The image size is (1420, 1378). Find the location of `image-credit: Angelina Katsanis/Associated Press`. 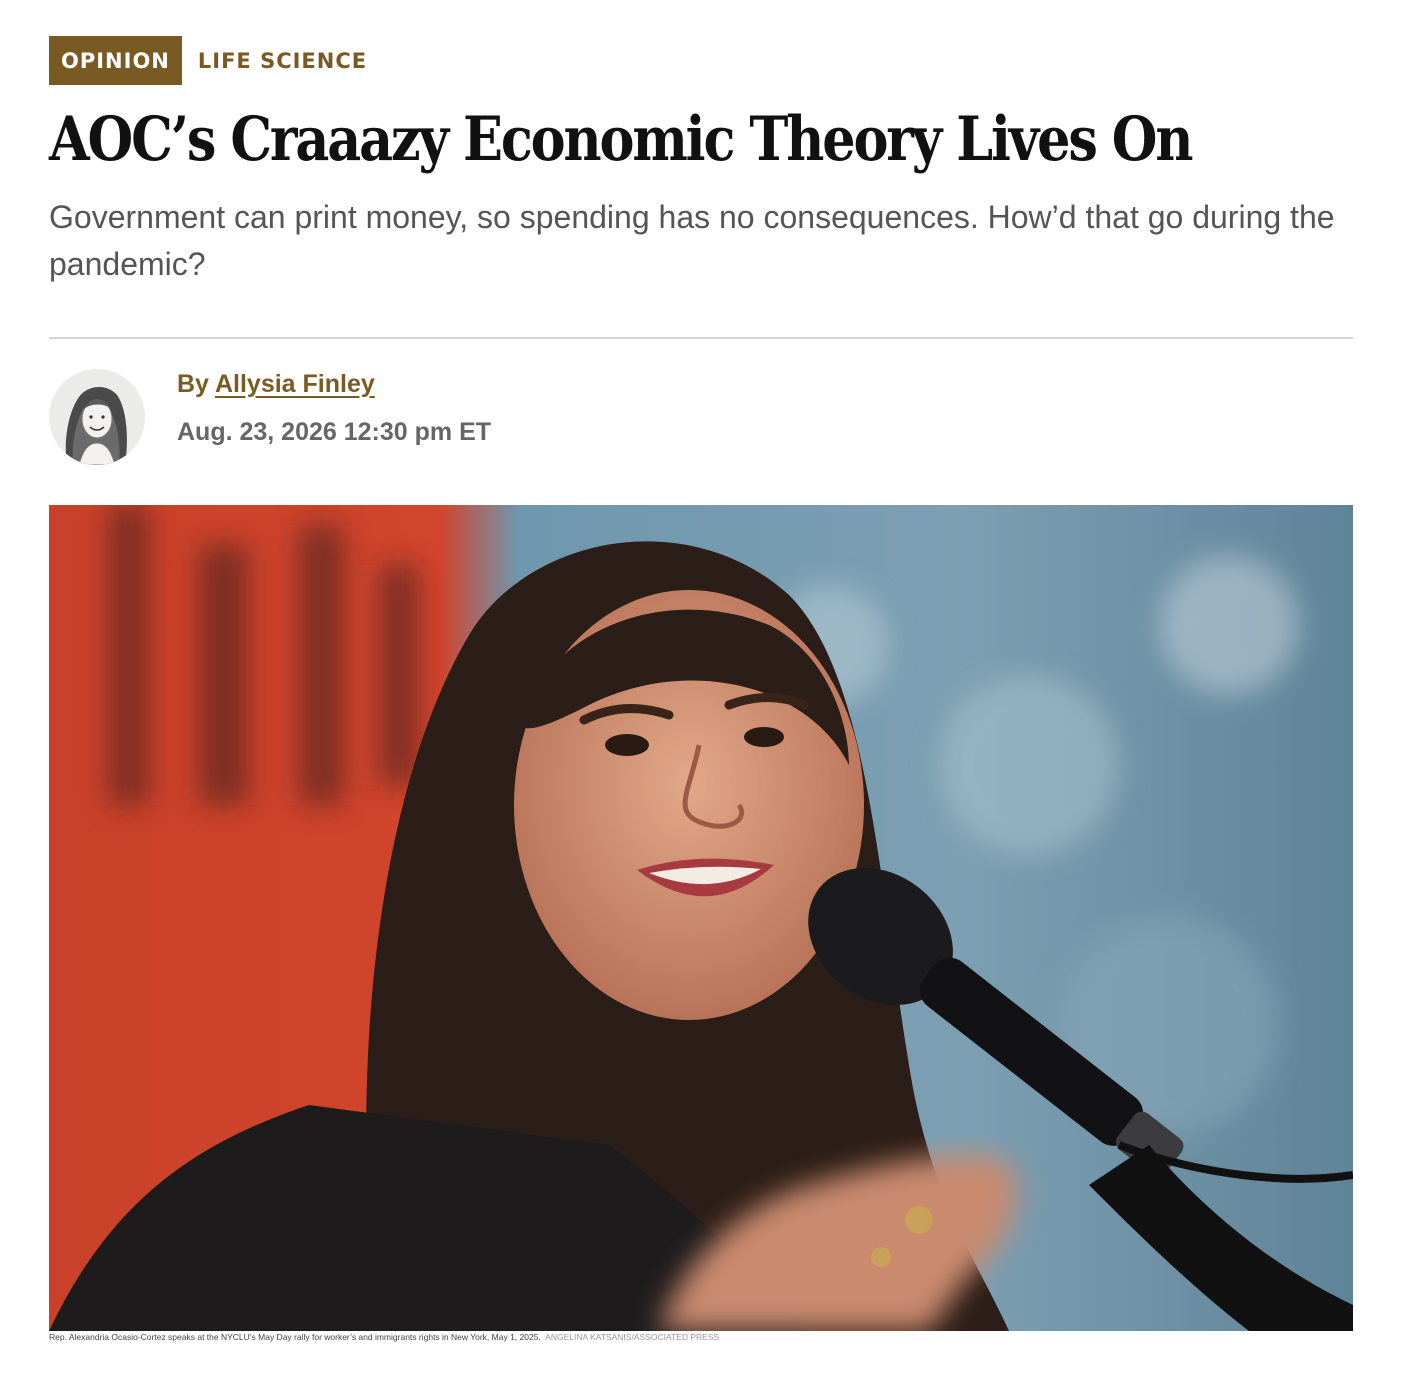

image-credit: Angelina Katsanis/Associated Press is located at coordinates (632, 1337).